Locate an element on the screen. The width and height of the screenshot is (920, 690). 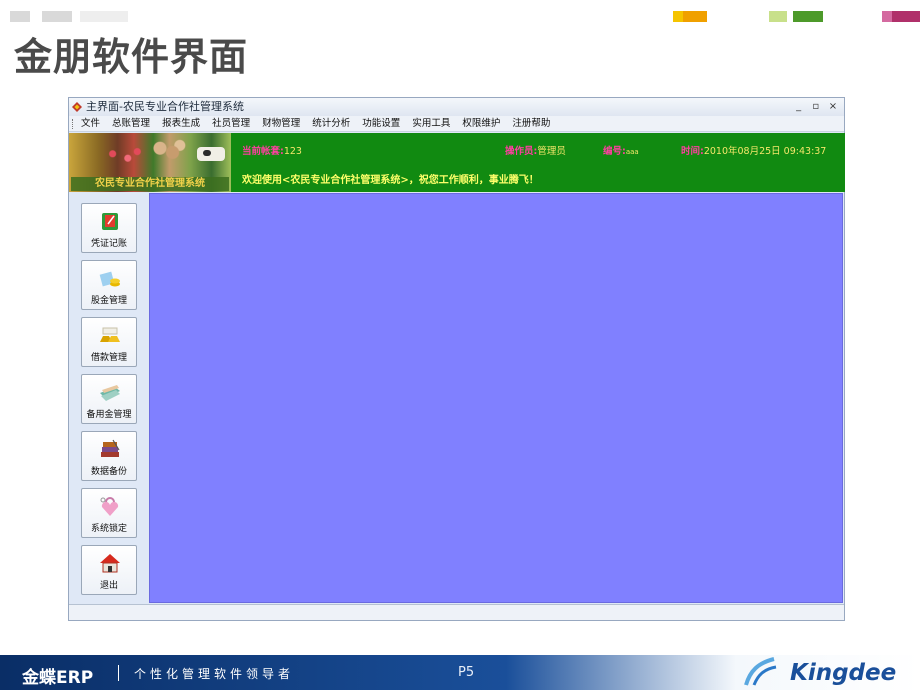
slide-footer: 金蝶ERP 个性化管理软件领导者 P5 Kingdee is located at coordinates (460, 672).